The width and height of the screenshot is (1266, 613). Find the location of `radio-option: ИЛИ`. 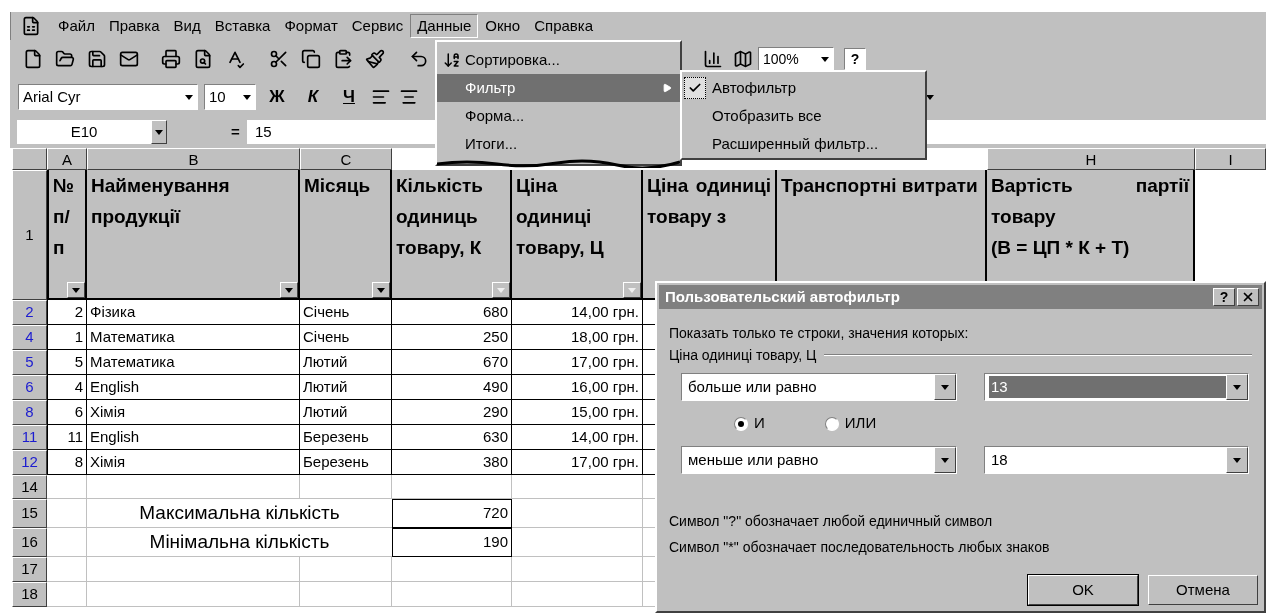

radio-option: ИЛИ is located at coordinates (850, 423).